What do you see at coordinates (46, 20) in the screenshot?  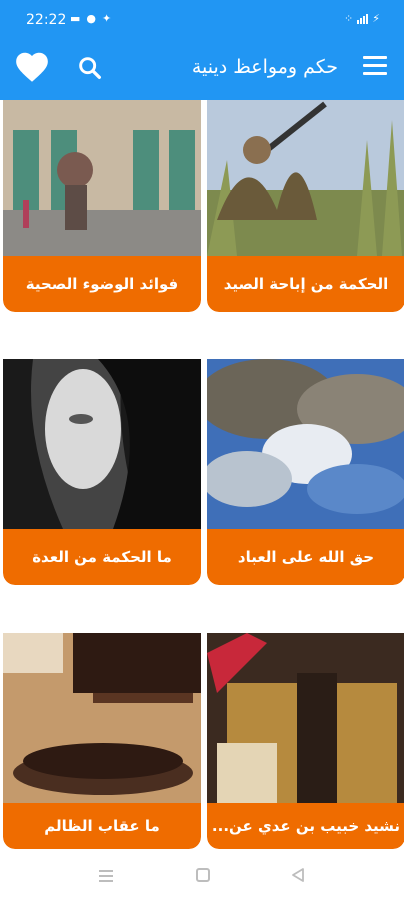 I see `status-time: 22:22` at bounding box center [46, 20].